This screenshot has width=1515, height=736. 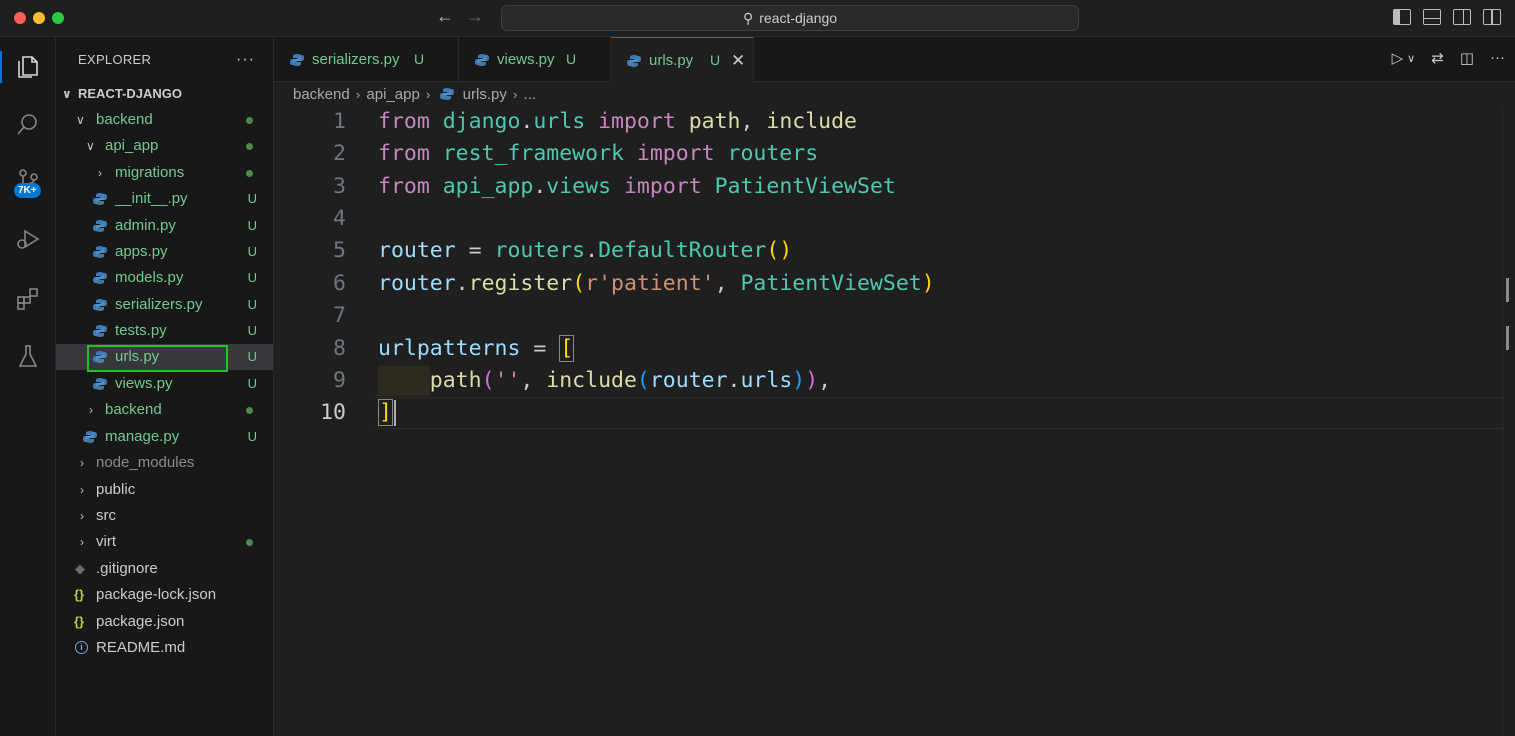 What do you see at coordinates (637, 121) in the screenshot?
I see `code-token: import` at bounding box center [637, 121].